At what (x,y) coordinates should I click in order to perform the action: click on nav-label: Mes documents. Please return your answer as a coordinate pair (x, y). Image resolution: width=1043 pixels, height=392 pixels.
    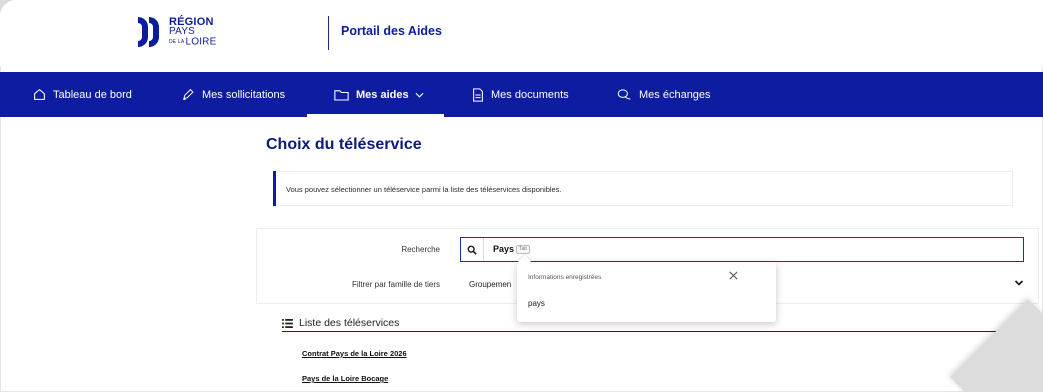
    Looking at the image, I should click on (530, 94).